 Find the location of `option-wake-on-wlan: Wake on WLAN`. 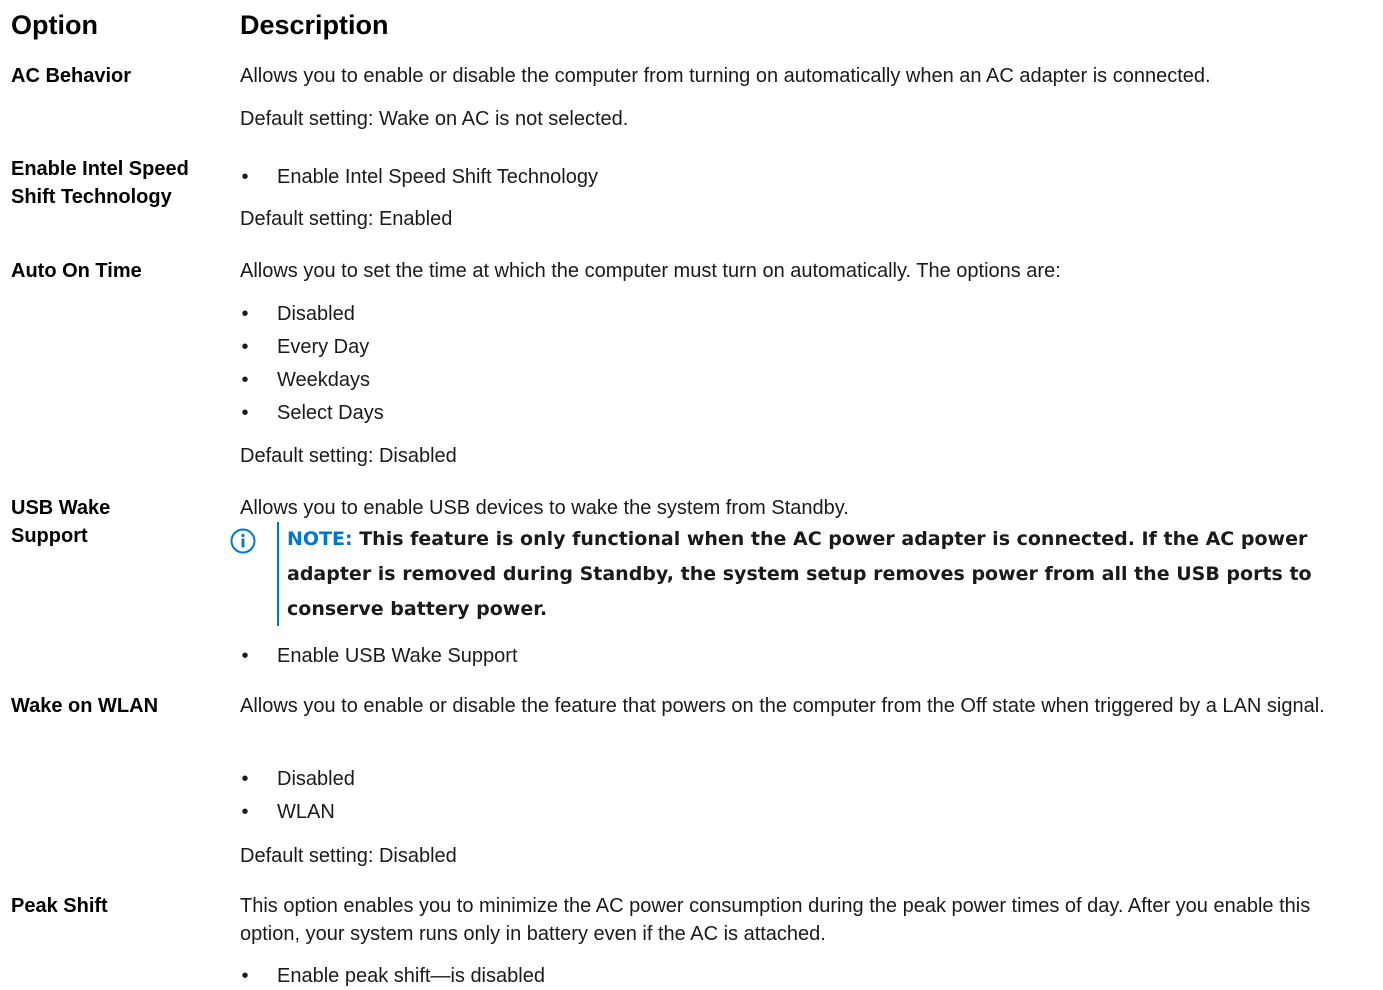

option-wake-on-wlan: Wake on WLAN is located at coordinates (85, 706).